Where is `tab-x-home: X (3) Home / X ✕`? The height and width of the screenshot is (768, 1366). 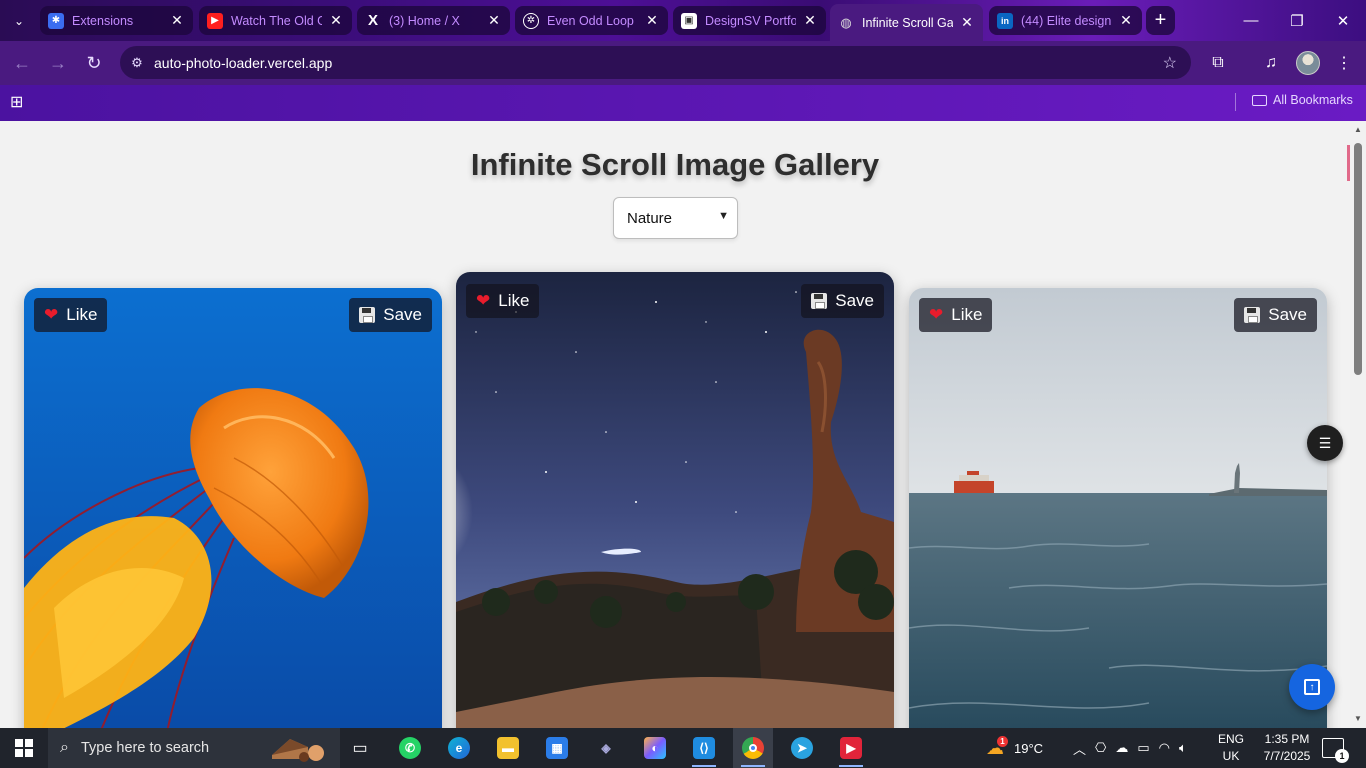 tab-x-home: X (3) Home / X ✕ is located at coordinates (433, 20).